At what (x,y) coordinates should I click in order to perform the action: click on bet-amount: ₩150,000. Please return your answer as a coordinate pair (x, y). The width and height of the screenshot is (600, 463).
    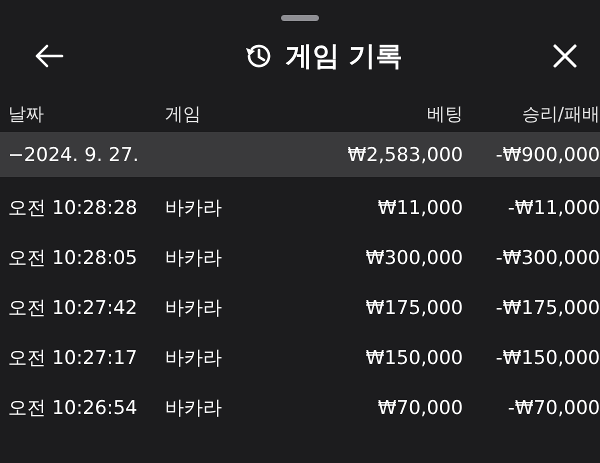
    Looking at the image, I should click on (413, 358).